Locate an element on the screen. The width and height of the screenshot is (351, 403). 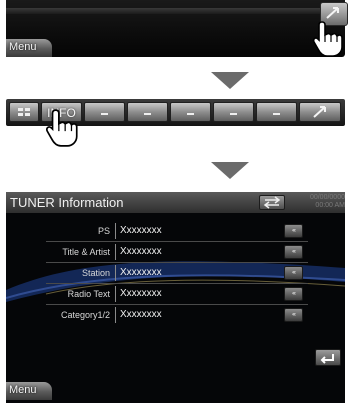
top-bar is located at coordinates (175, 11).